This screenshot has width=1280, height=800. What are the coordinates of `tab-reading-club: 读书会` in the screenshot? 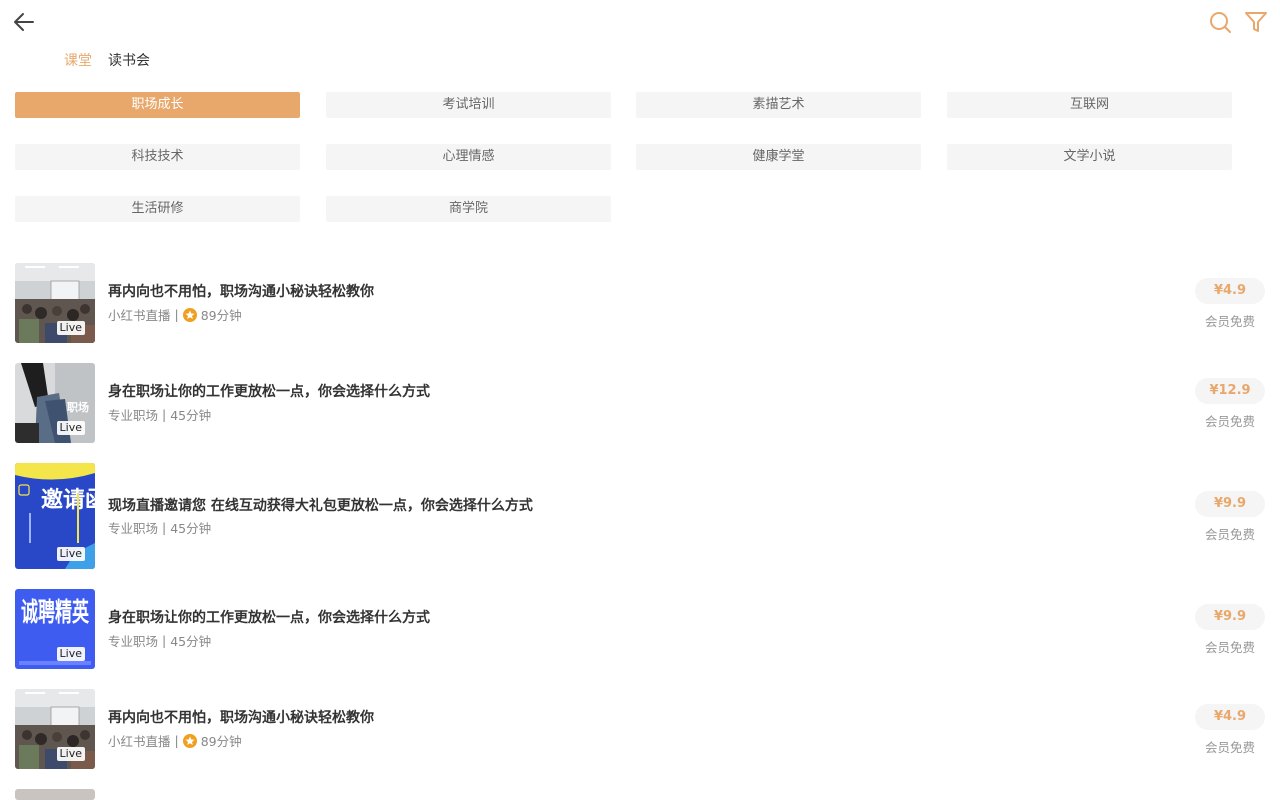 It's located at (129, 62).